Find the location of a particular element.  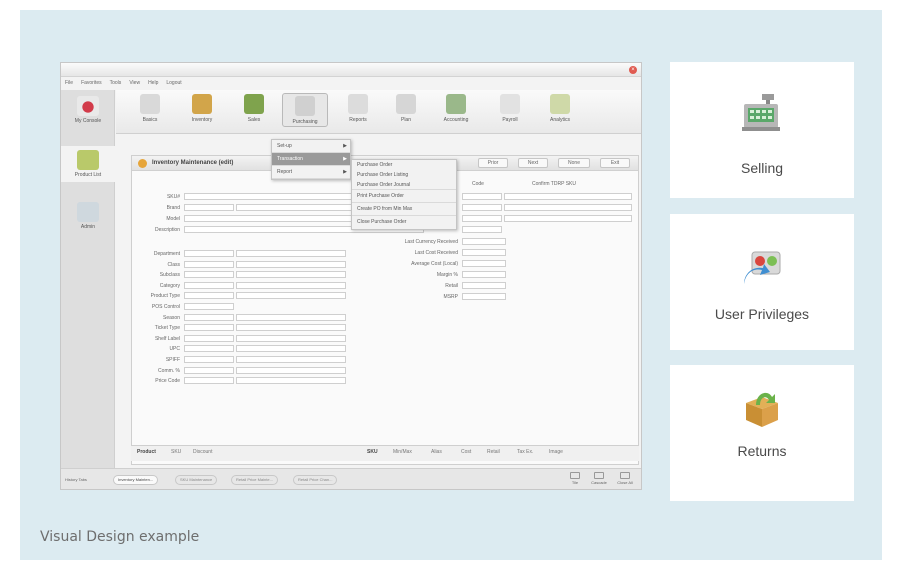

nav-my-console: My Console is located at coordinates (88, 110).